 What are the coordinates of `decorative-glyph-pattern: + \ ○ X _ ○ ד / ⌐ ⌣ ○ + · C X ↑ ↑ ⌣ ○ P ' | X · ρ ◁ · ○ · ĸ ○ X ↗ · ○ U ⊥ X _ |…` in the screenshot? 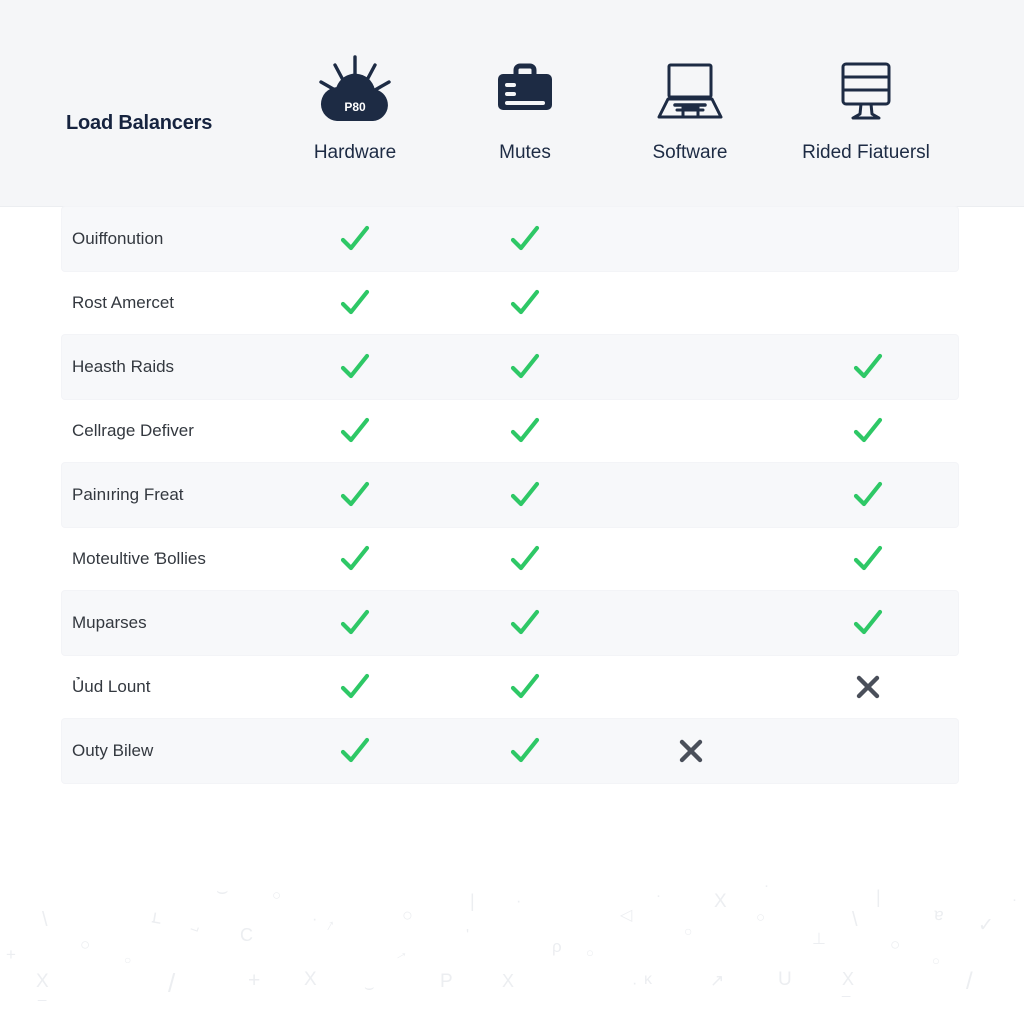 It's located at (512, 949).